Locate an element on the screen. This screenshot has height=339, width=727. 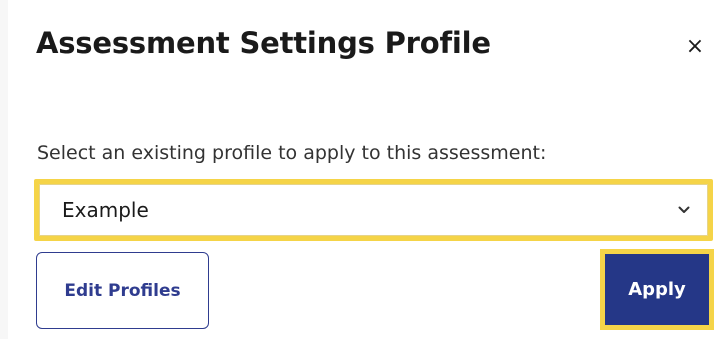
edit-profiles-button: Edit Profiles is located at coordinates (122, 290).